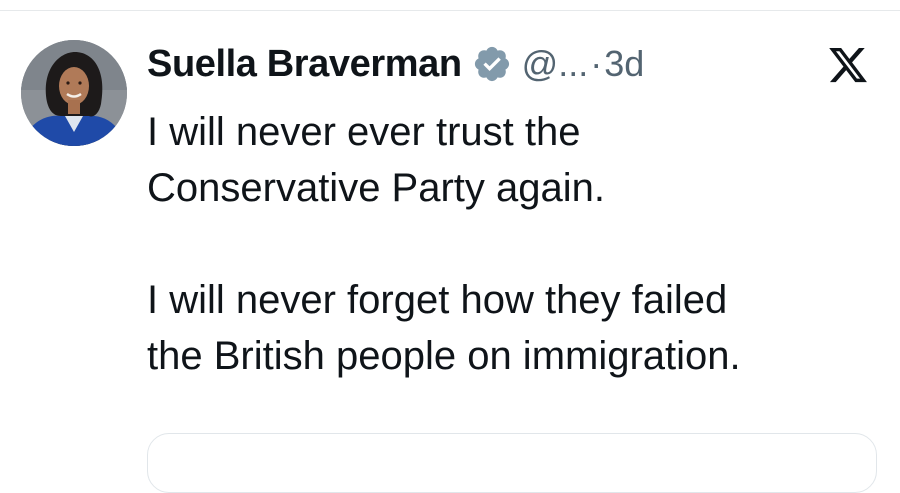 The height and width of the screenshot is (493, 900). What do you see at coordinates (848, 65) in the screenshot?
I see `x-logo-icon` at bounding box center [848, 65].